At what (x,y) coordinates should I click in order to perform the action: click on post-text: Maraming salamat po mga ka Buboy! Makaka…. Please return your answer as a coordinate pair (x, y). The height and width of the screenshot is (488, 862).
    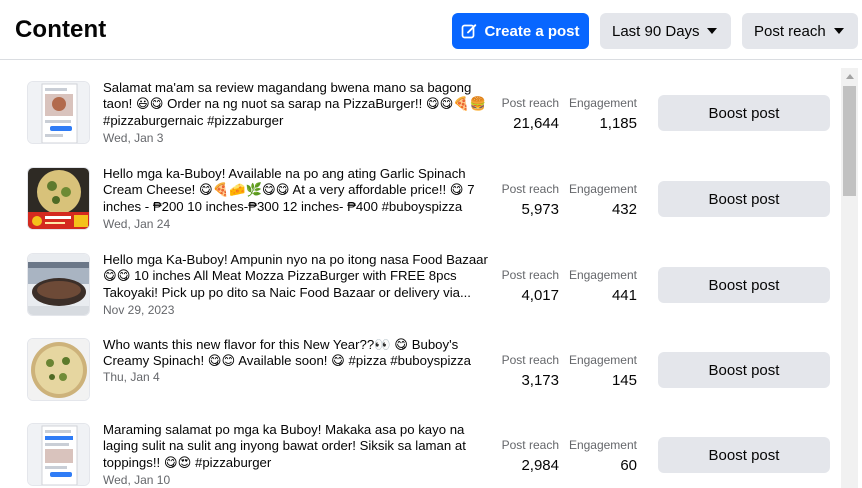
    Looking at the image, I should click on (299, 446).